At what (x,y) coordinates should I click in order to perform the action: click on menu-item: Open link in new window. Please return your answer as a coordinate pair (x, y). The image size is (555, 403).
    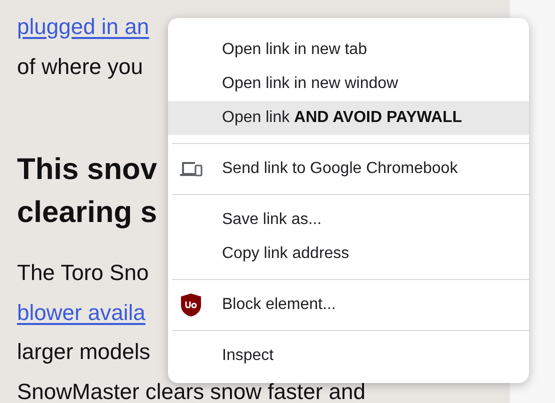
    Looking at the image, I should click on (348, 84).